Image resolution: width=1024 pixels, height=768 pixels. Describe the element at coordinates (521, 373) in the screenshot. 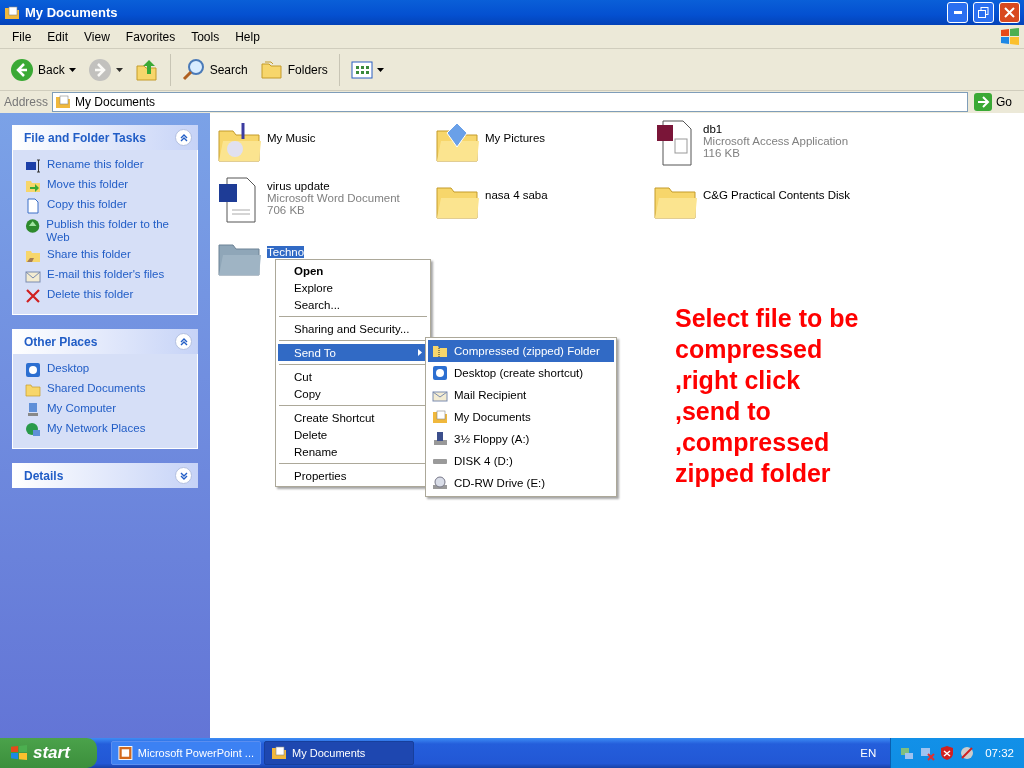

I see `menu-item: Desktop (create shortcut)` at that location.